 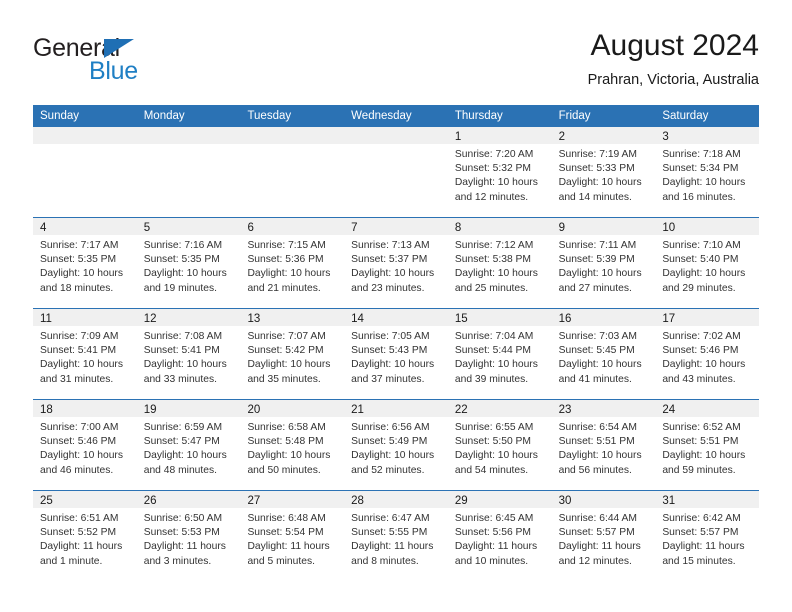 What do you see at coordinates (354, 228) in the screenshot?
I see `day-number: 7` at bounding box center [354, 228].